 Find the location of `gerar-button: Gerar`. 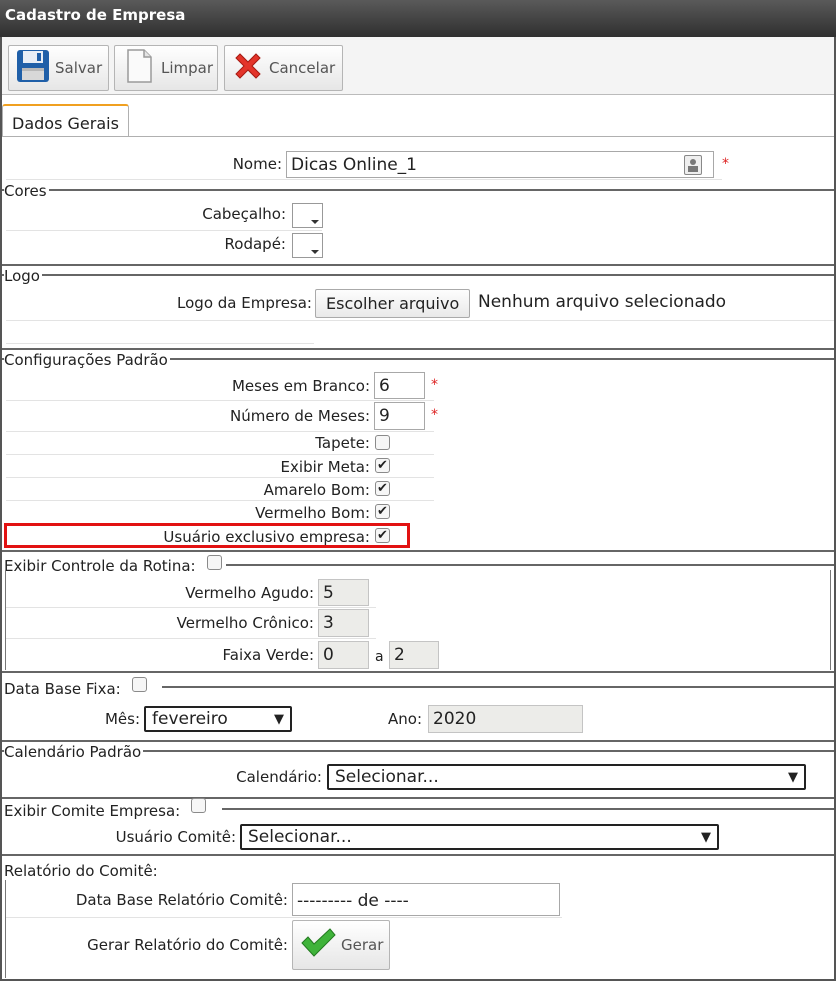

gerar-button: Gerar is located at coordinates (341, 945).